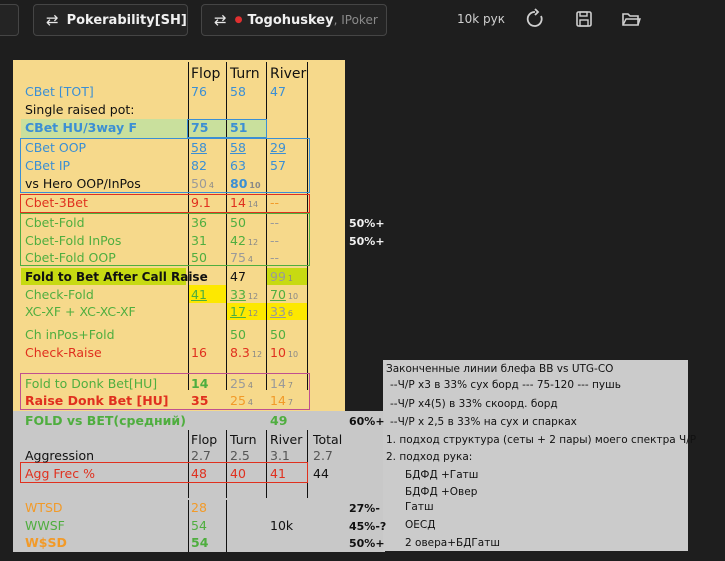 The height and width of the screenshot is (561, 725). I want to click on fold-donk-flop: 14, so click(200, 383).